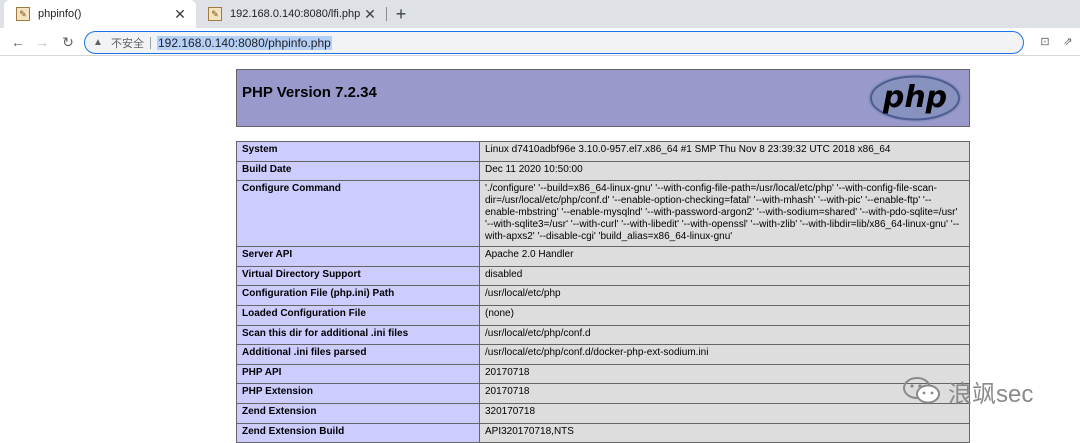  Describe the element at coordinates (724, 256) in the screenshot. I see `row-value: Apache 2.0 Handler` at that location.